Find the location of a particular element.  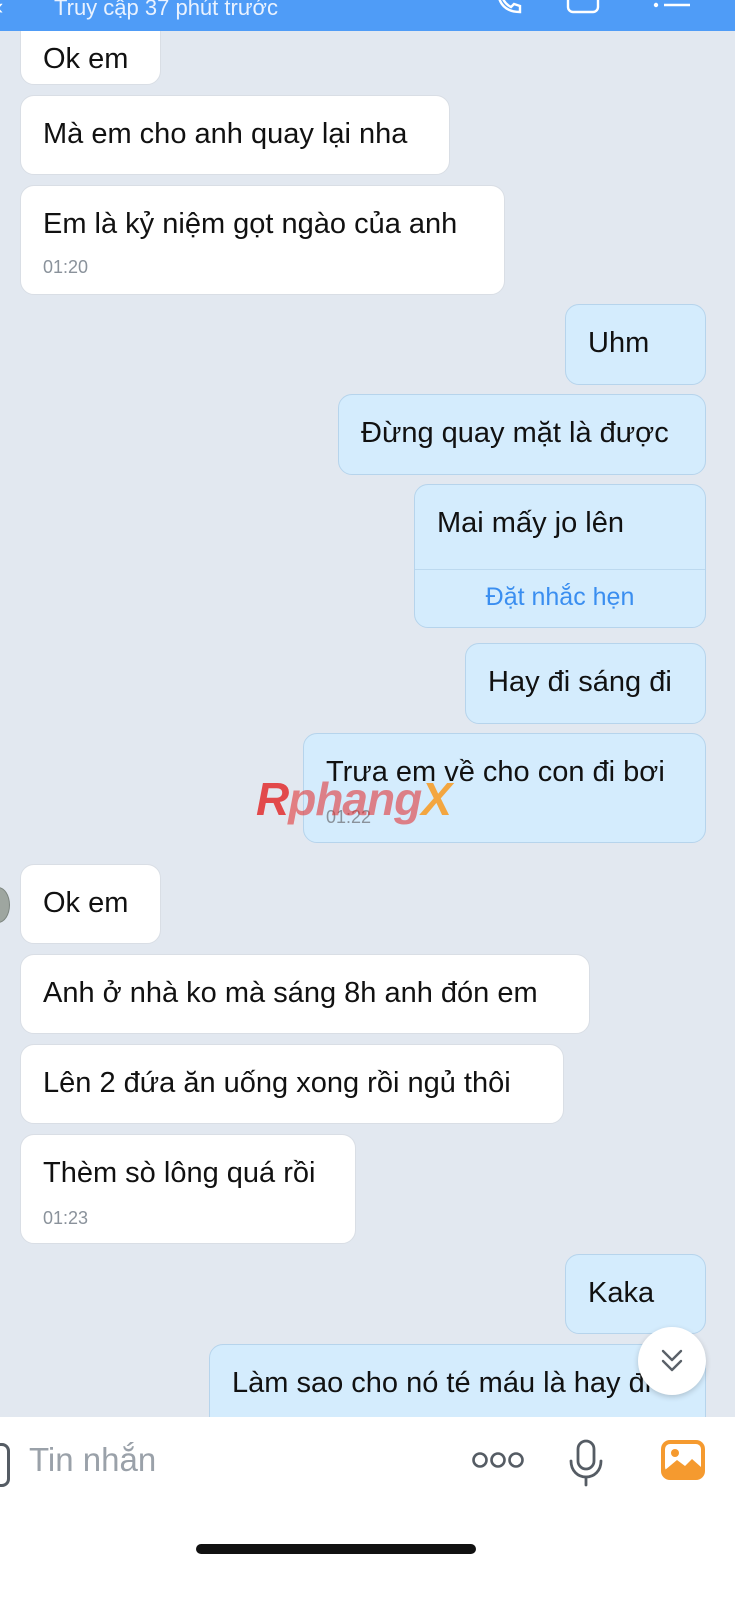

message-outgoing: Mai mấy jo lên Đặt nhắc hẹn is located at coordinates (560, 556).